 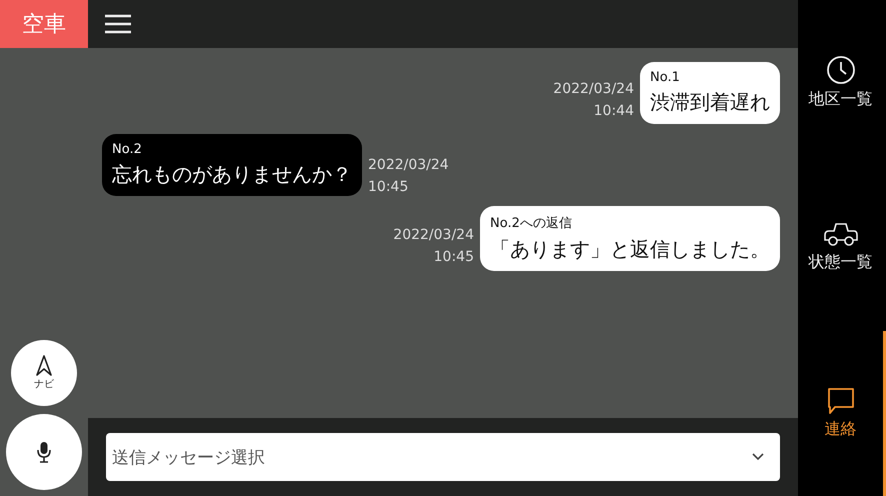 I want to click on message-text: 「あります」と返信しました。, so click(x=630, y=249).